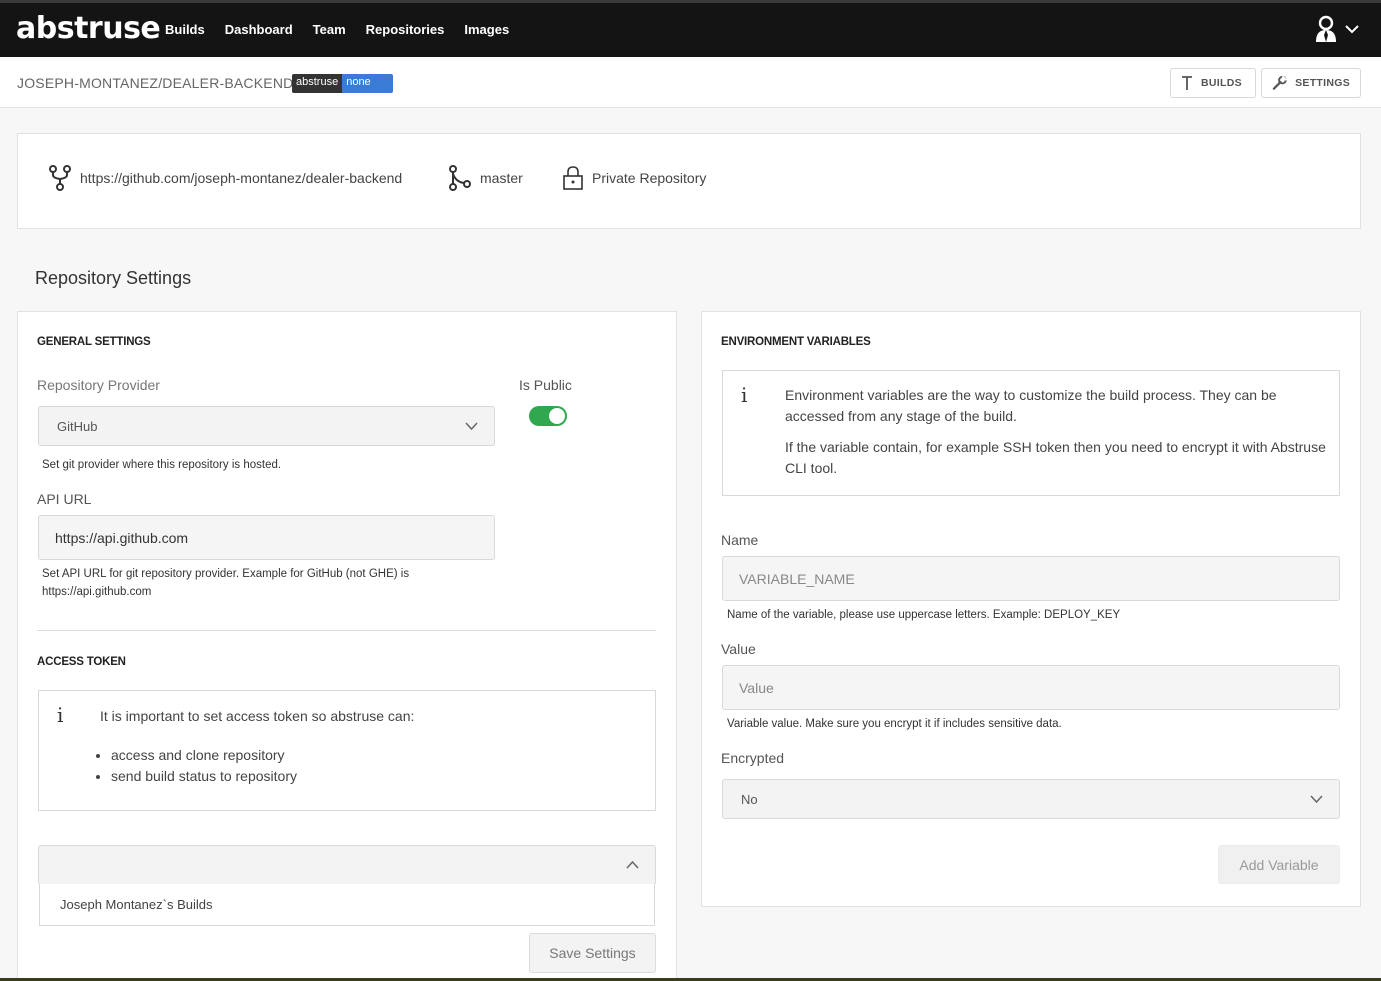 This screenshot has width=1381, height=981. I want to click on chevron-up-icon, so click(632, 865).